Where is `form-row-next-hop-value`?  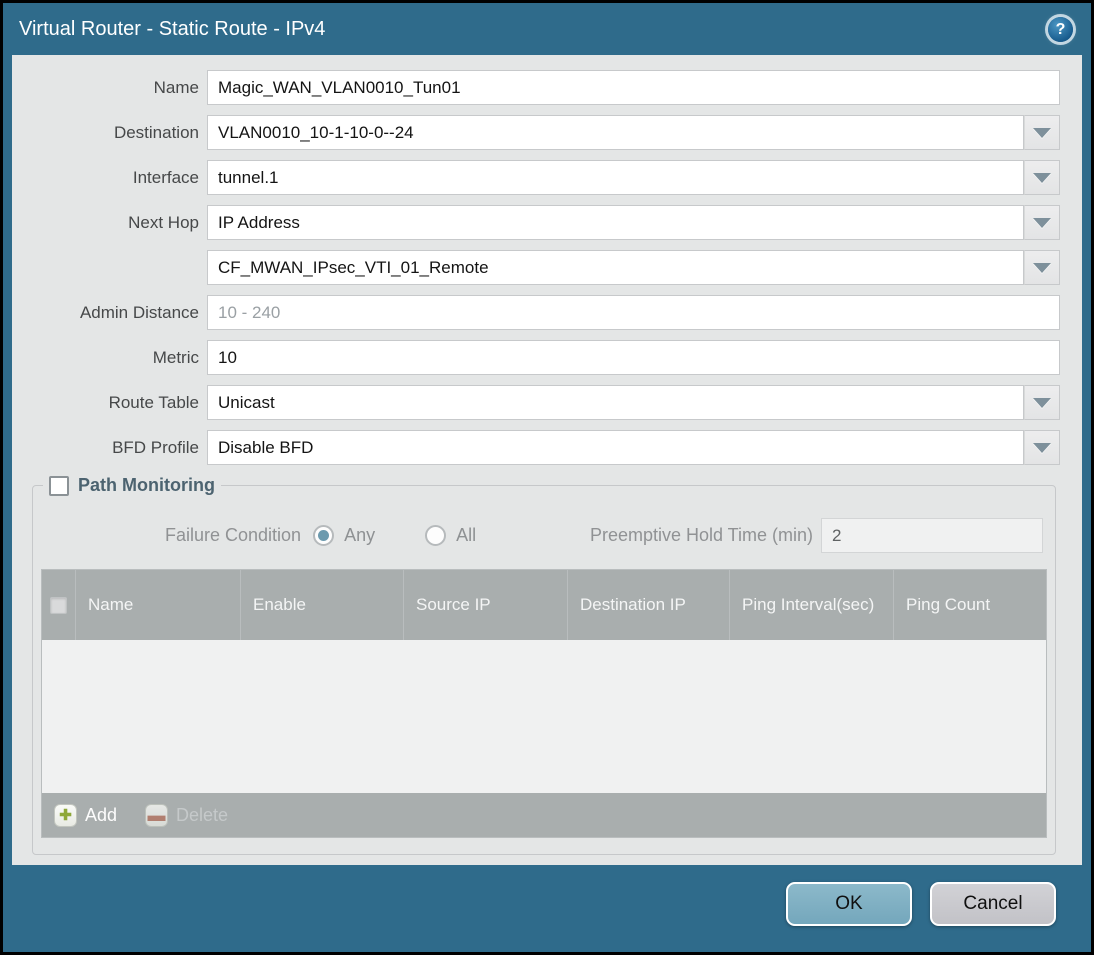 form-row-next-hop-value is located at coordinates (536, 267).